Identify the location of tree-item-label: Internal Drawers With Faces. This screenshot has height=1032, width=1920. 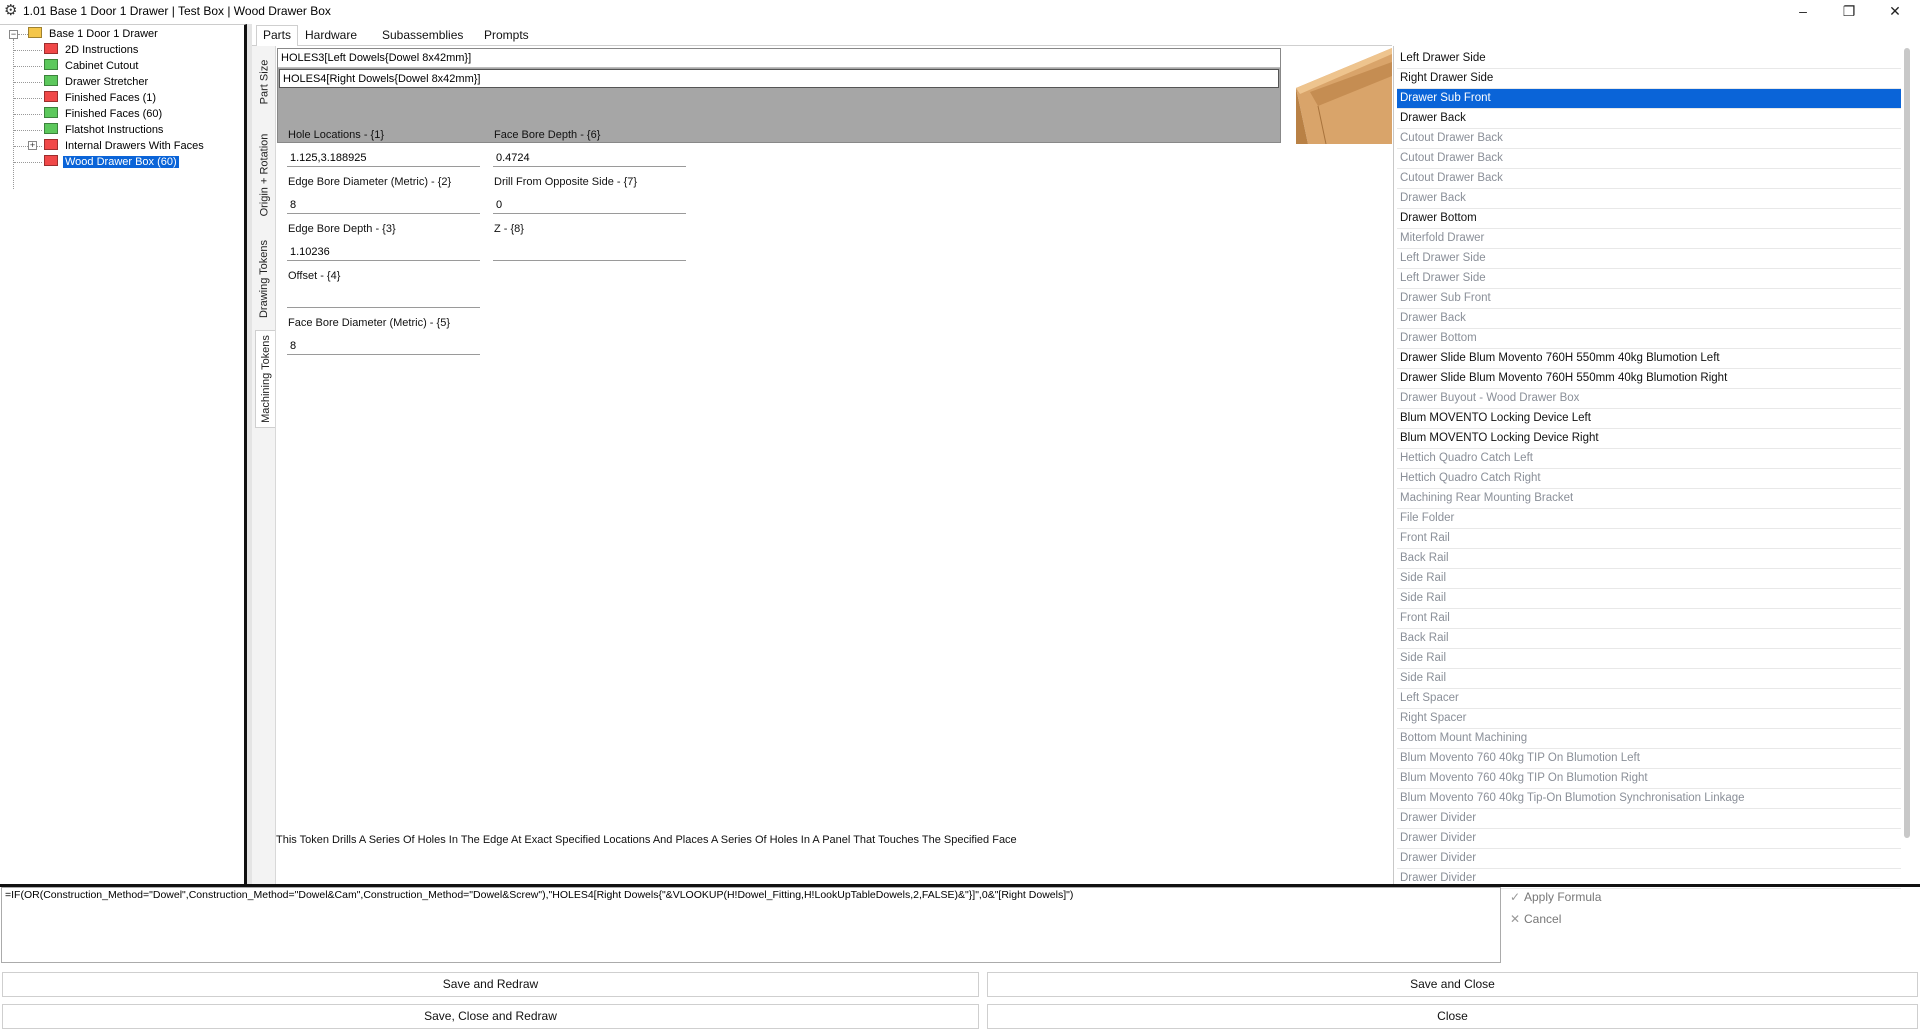
(134, 146).